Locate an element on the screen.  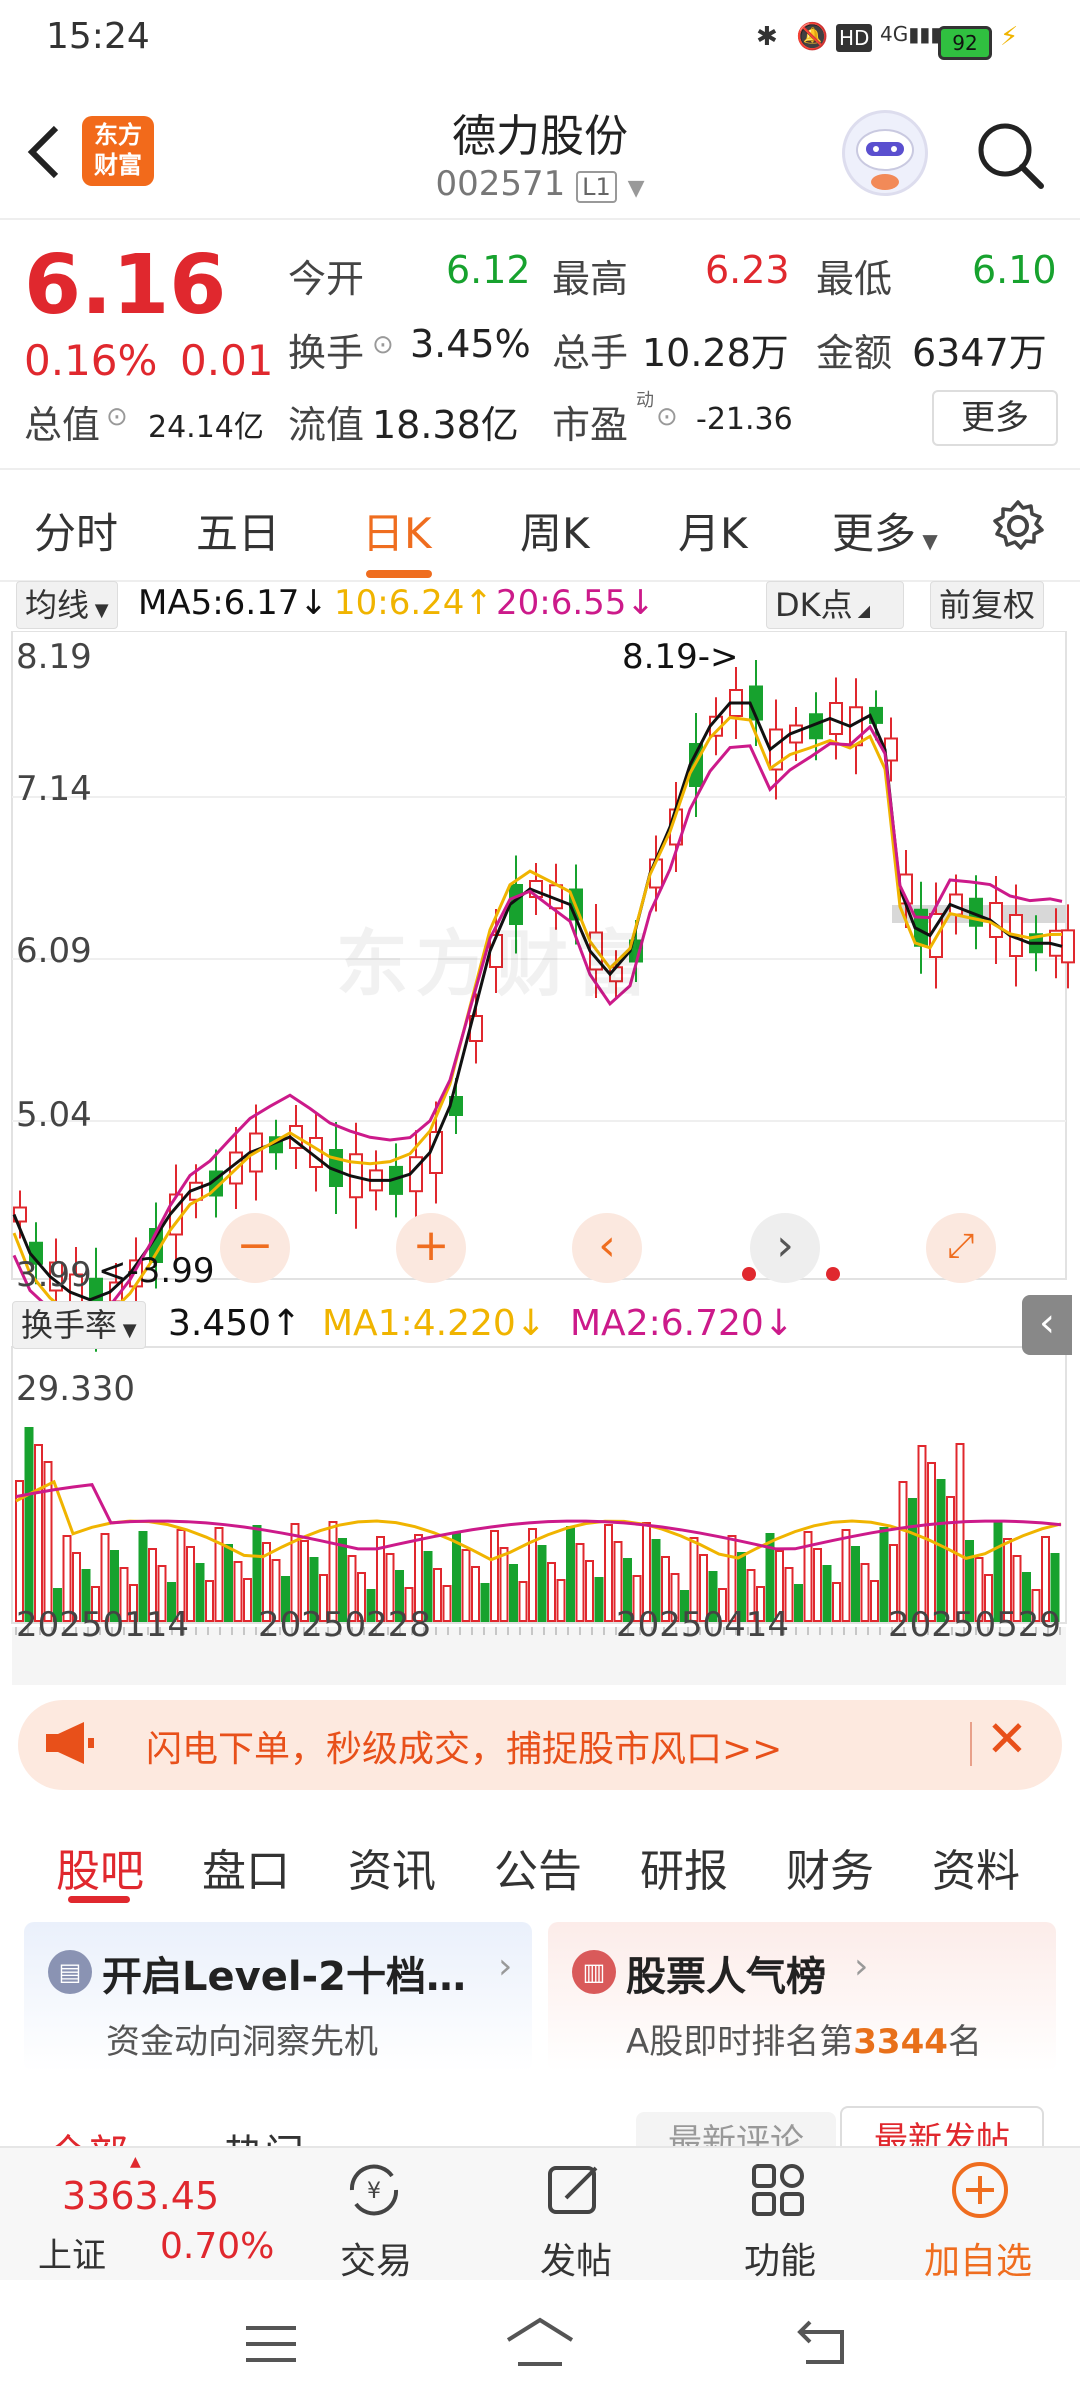
nav-trade: ¥ 交易 is located at coordinates (374, 2220).